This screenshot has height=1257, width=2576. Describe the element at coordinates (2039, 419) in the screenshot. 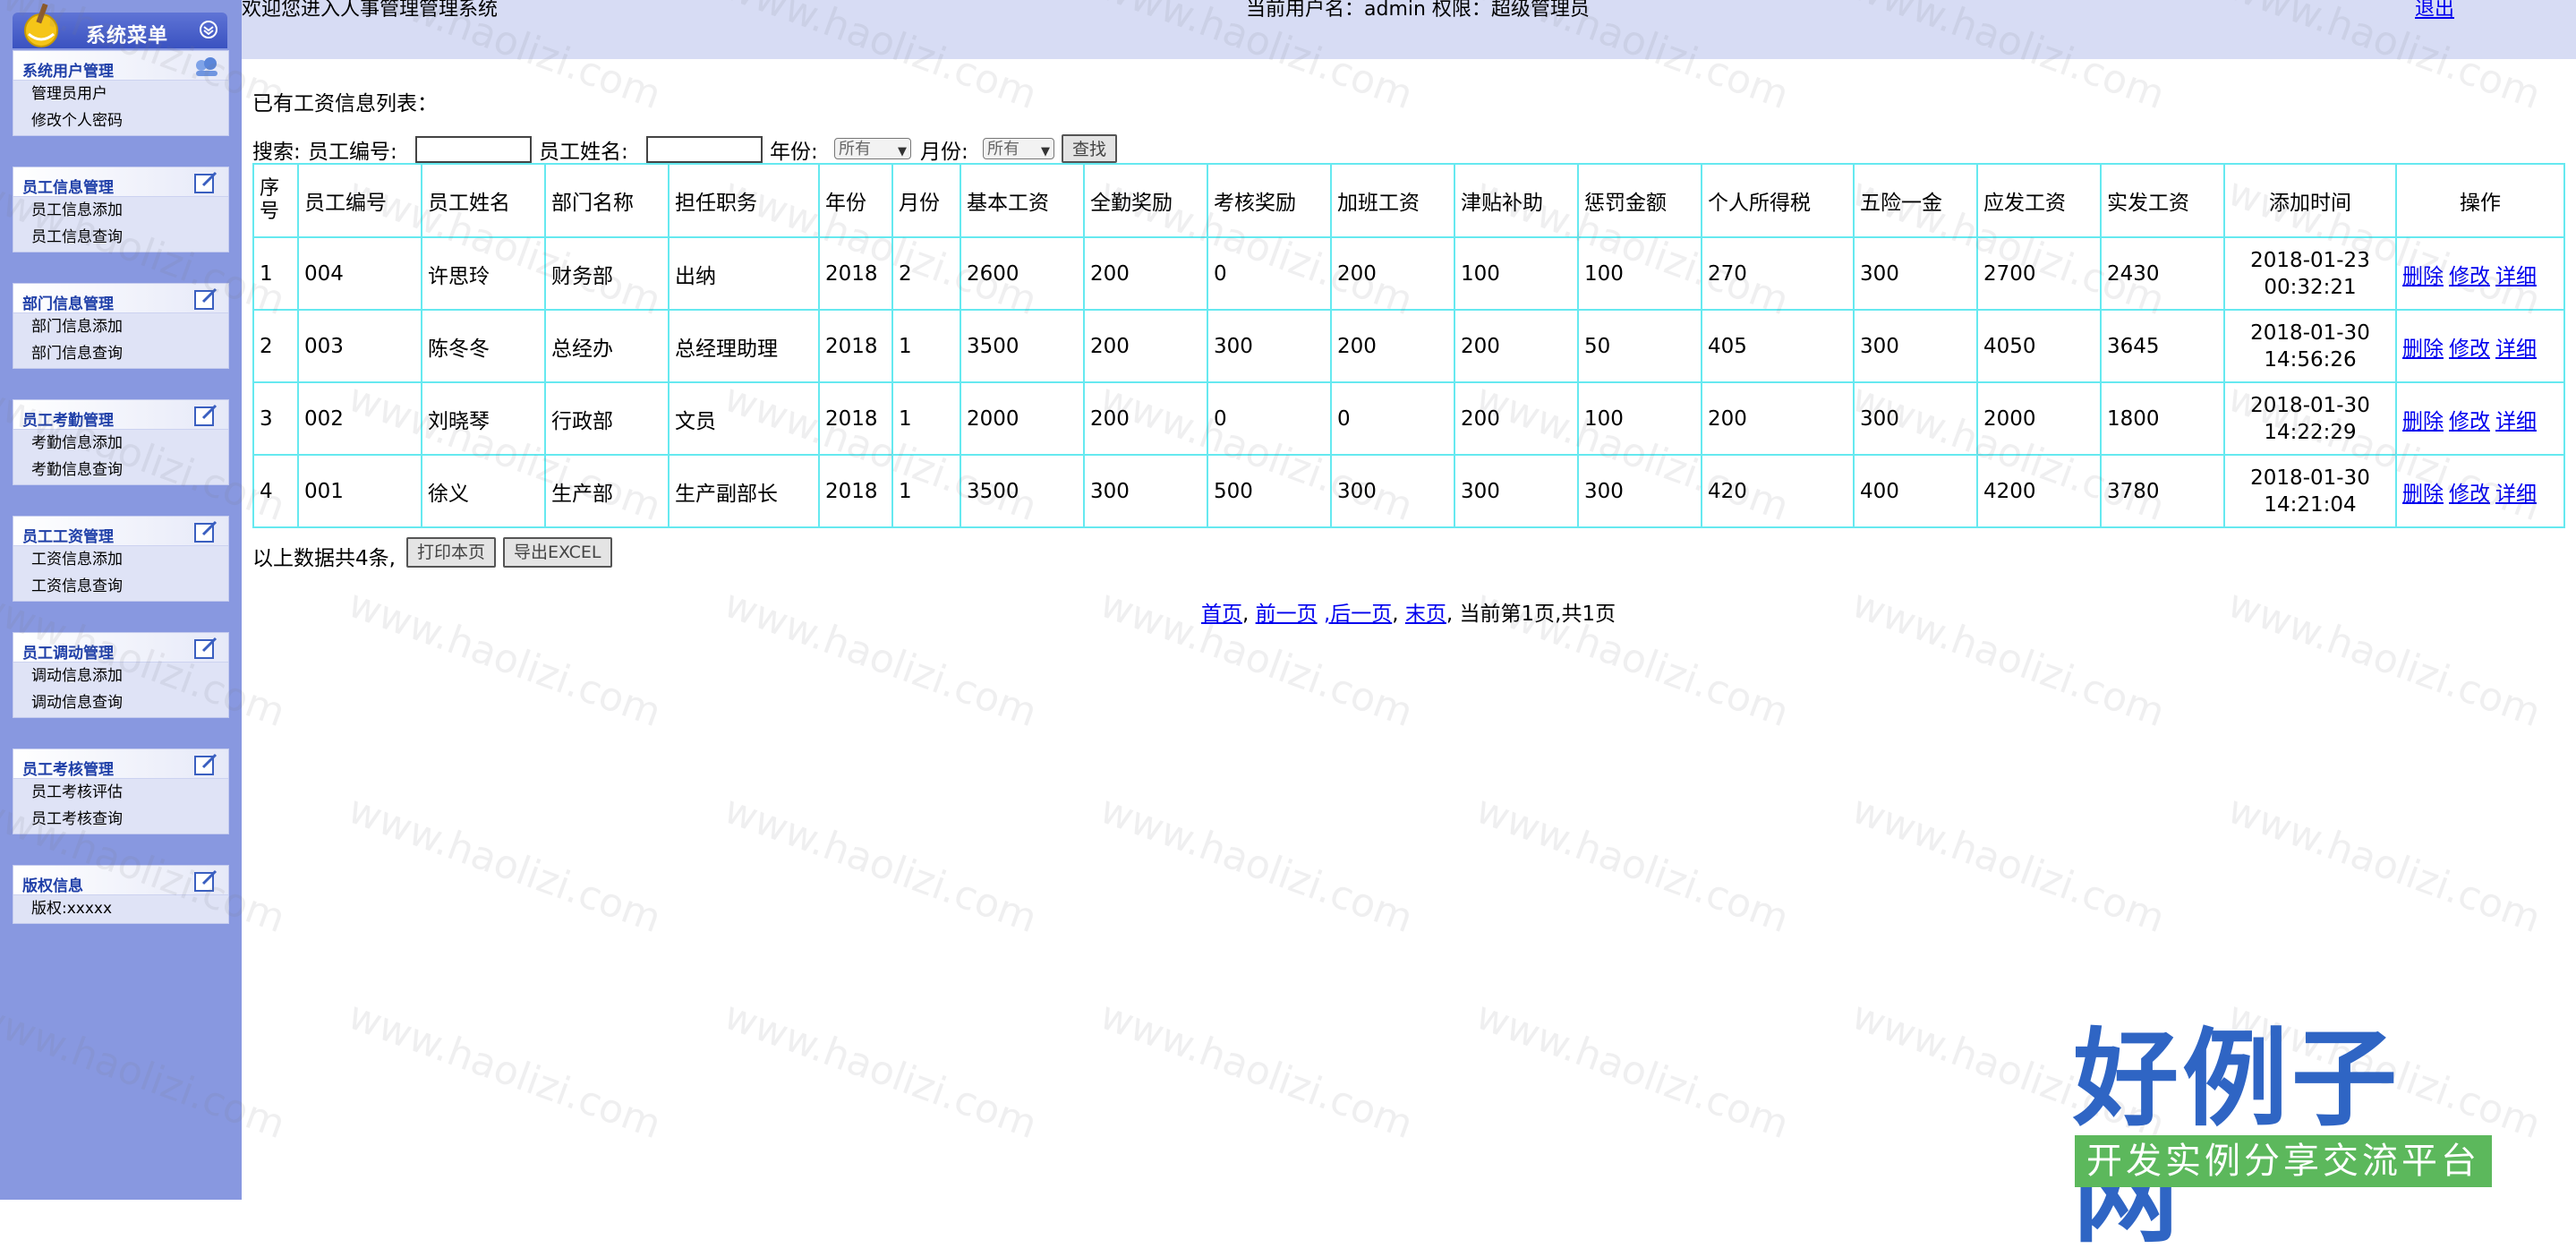

I see `cell-gross-pay: 2000` at that location.